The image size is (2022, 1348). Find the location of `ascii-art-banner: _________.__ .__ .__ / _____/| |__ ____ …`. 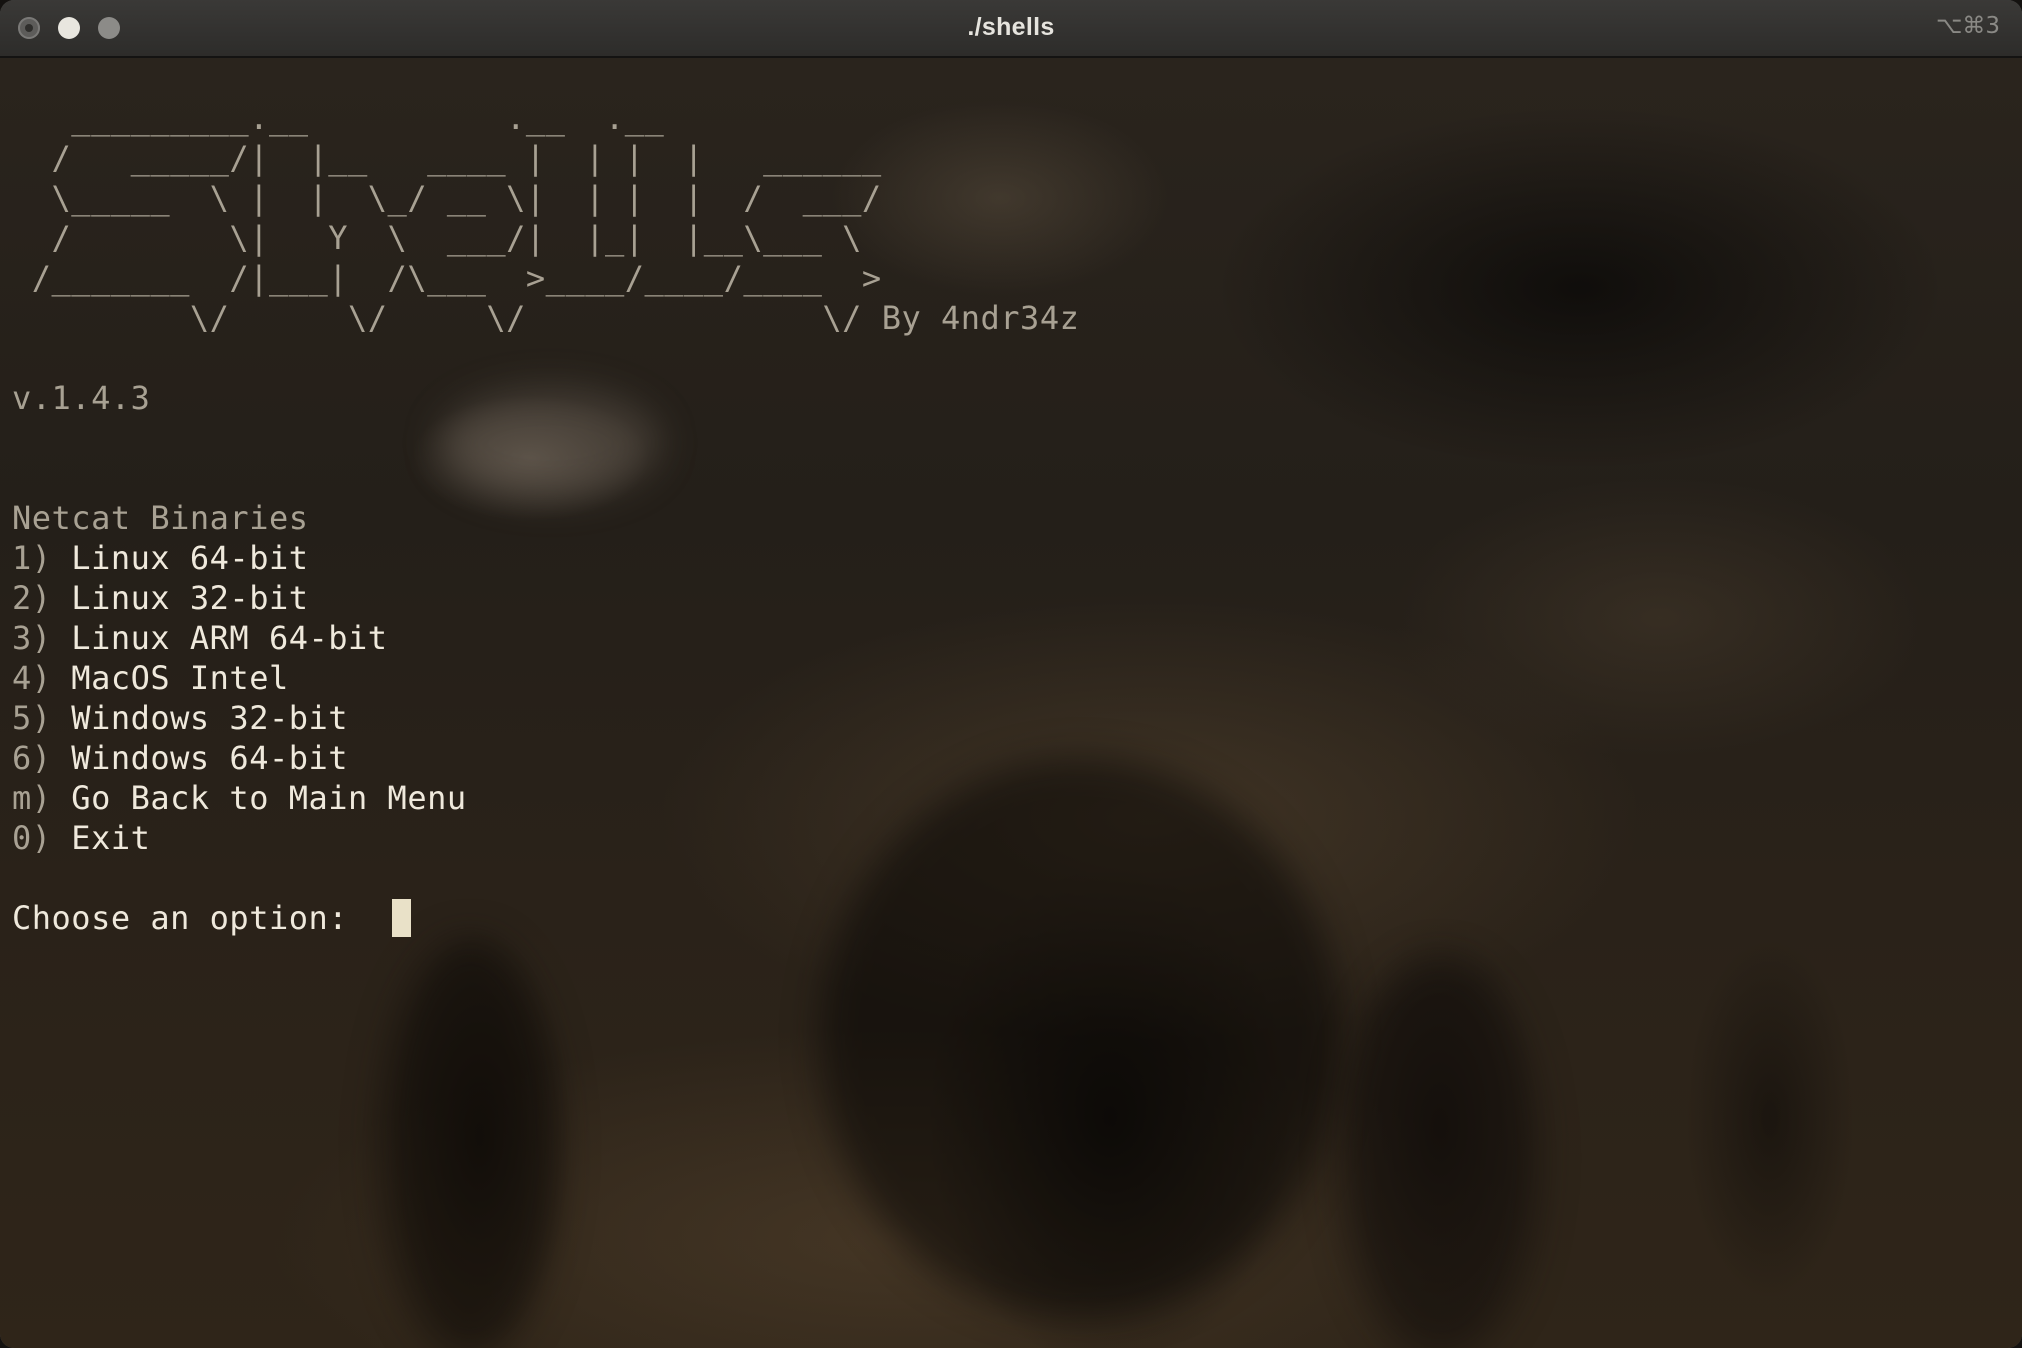

ascii-art-banner: _________.__ .__ .__ / _____/| |__ ____ … is located at coordinates (546, 218).